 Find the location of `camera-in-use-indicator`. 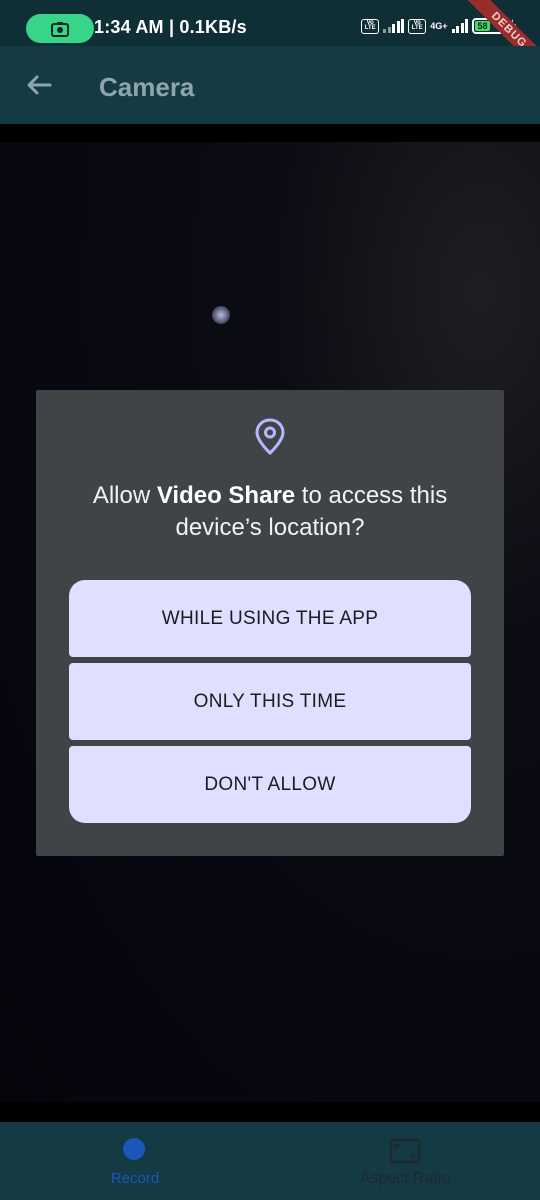

camera-in-use-indicator is located at coordinates (60, 28).